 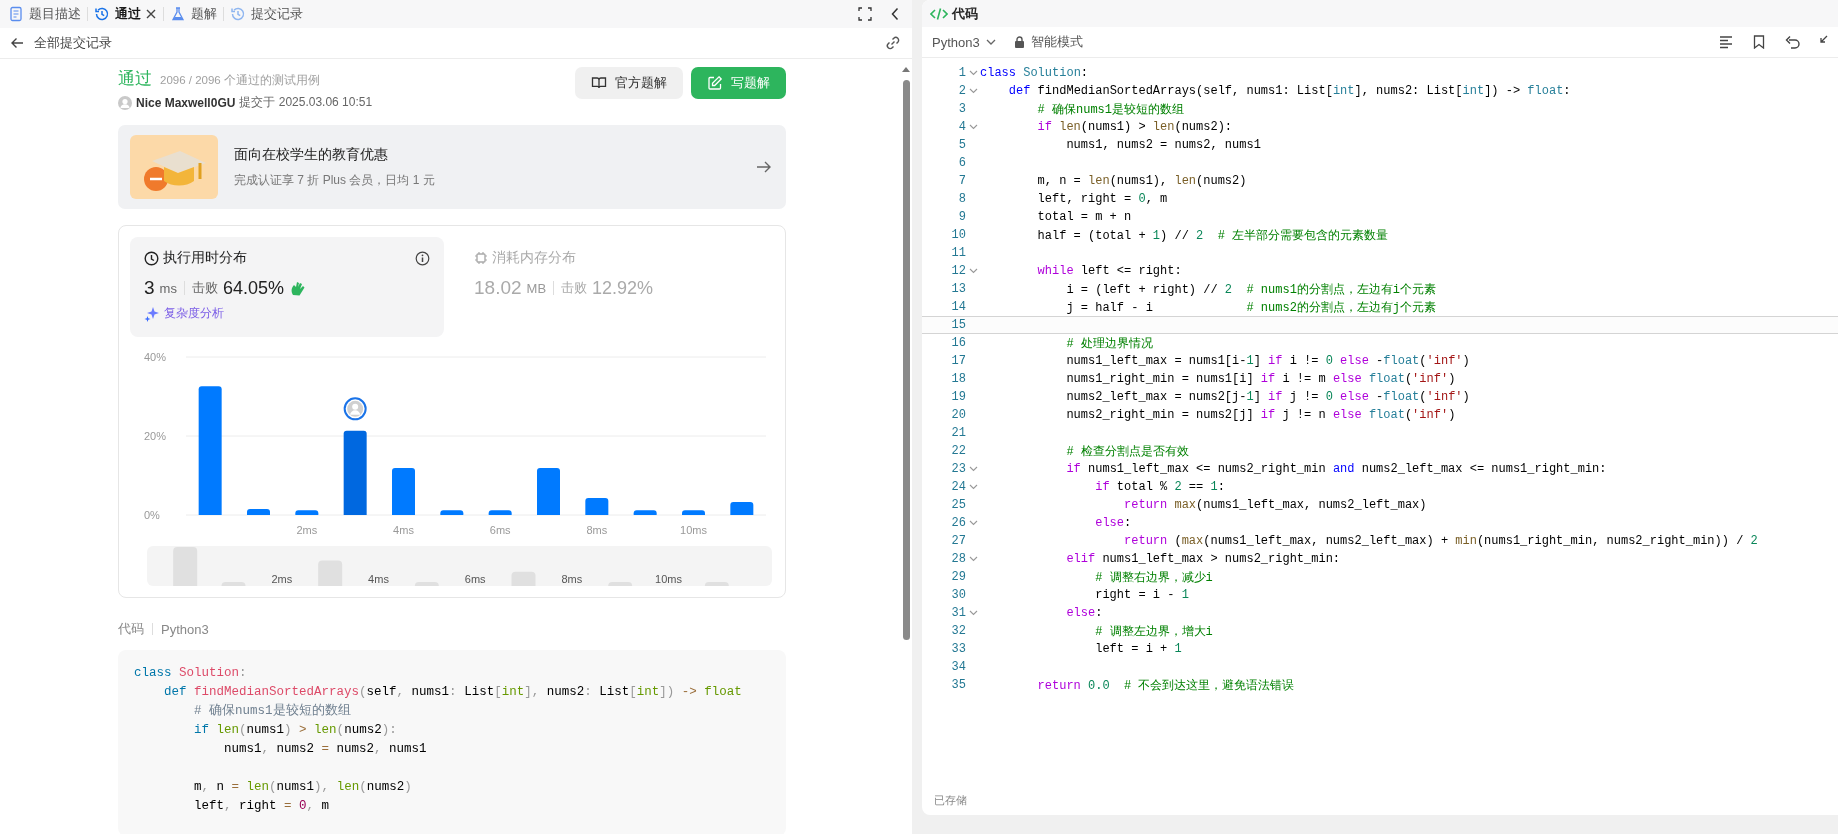 What do you see at coordinates (1102, 199) in the screenshot?
I see `code-line: left, right = 0, m` at bounding box center [1102, 199].